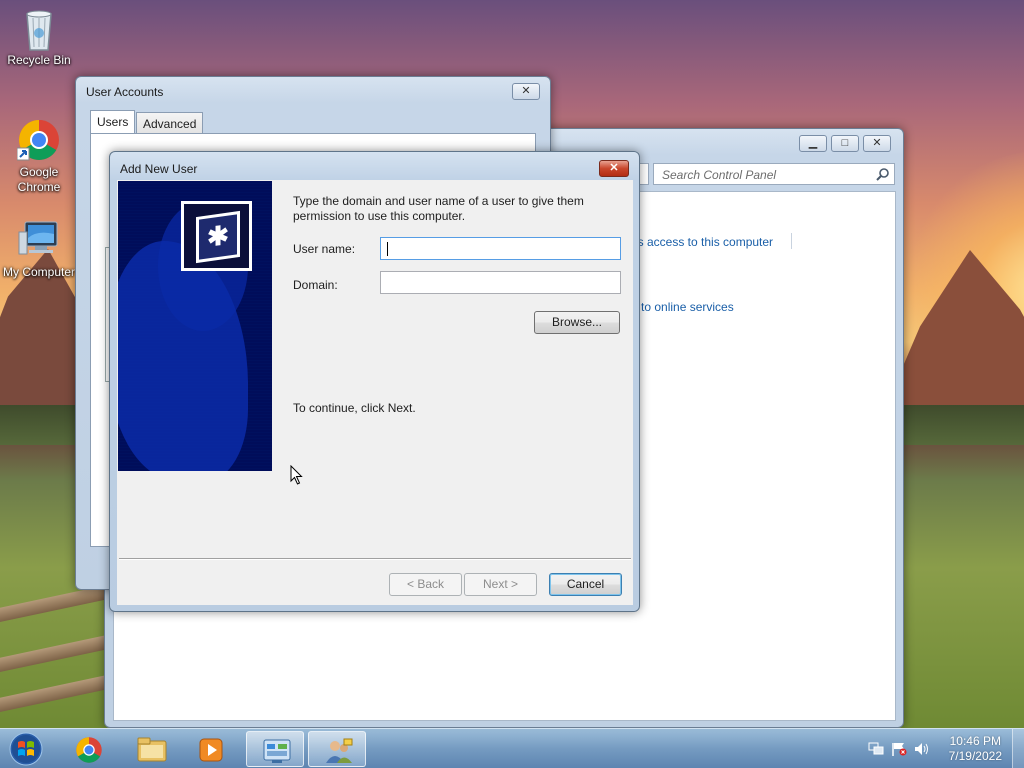  What do you see at coordinates (297, 474) in the screenshot?
I see `mouse-cursor-icon` at bounding box center [297, 474].